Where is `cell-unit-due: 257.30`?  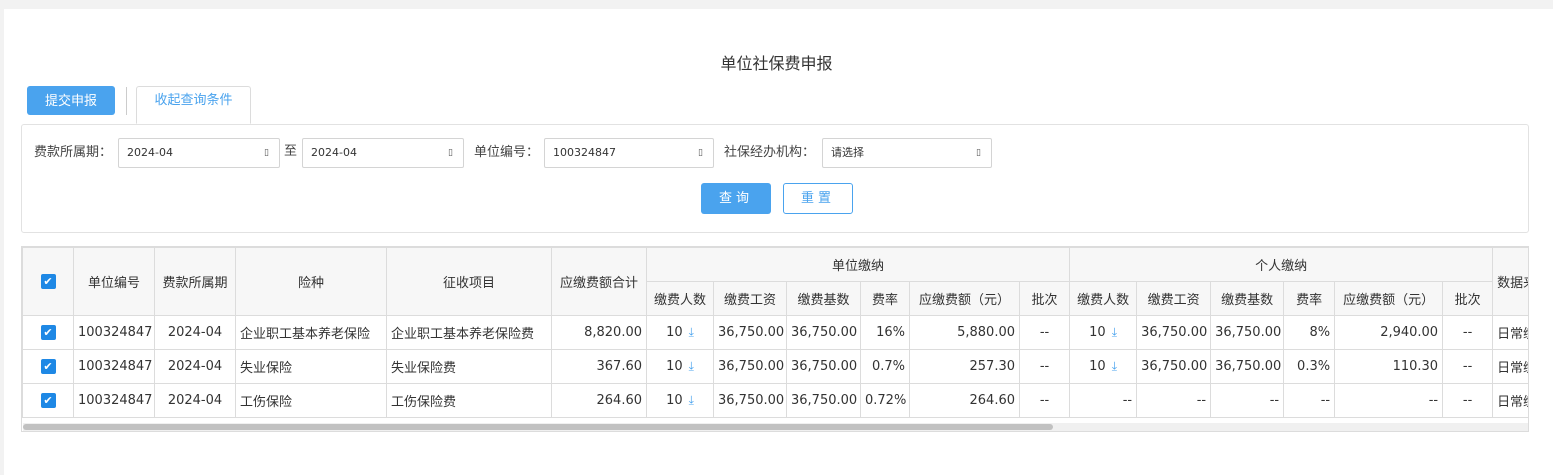
cell-unit-due: 257.30 is located at coordinates (964, 366).